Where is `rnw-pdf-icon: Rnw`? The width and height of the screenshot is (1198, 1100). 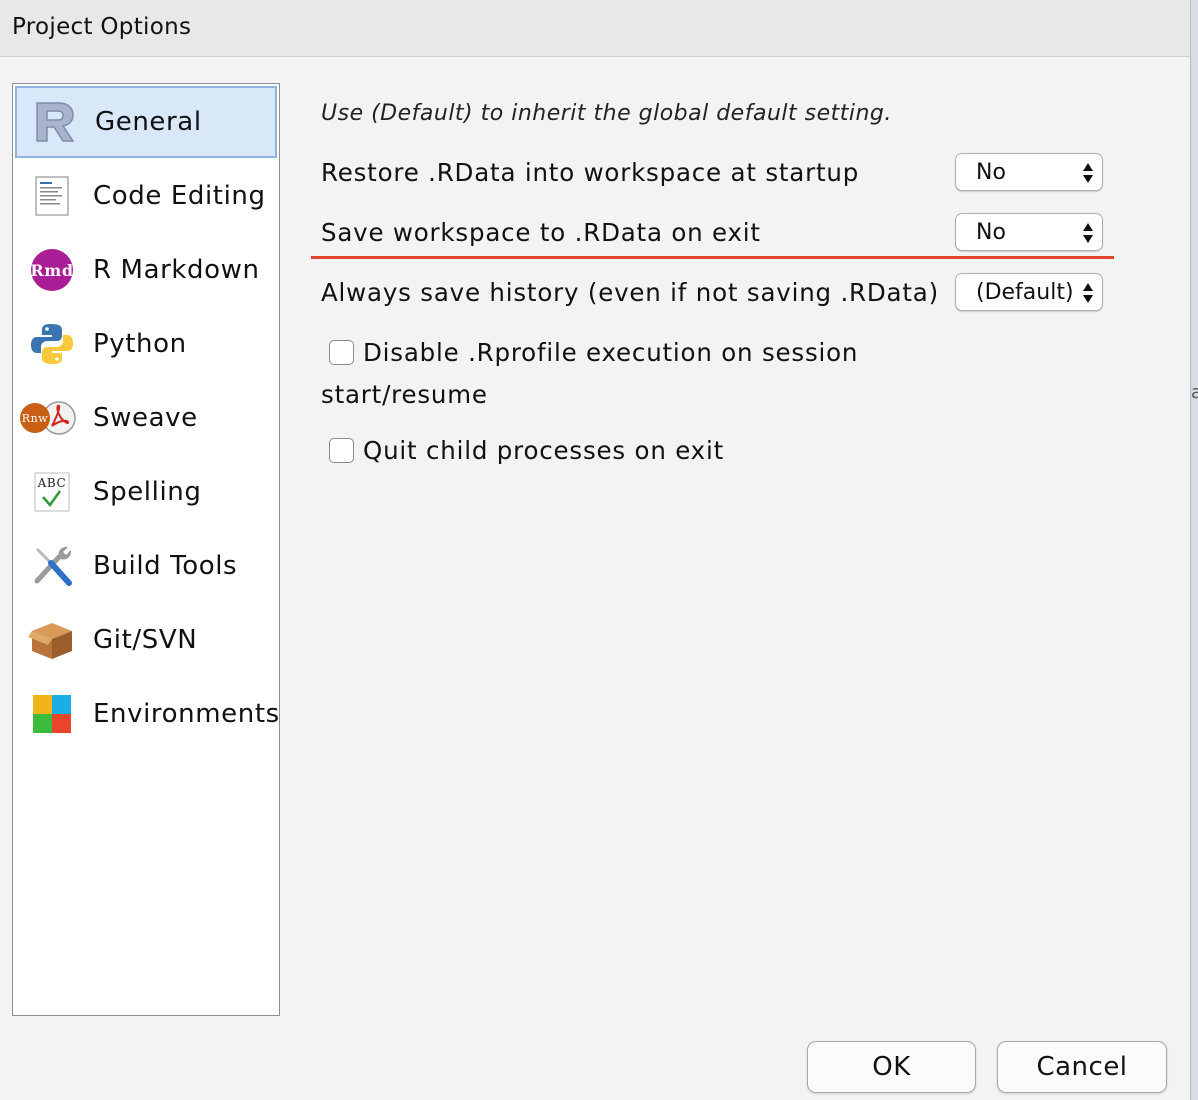 rnw-pdf-icon: Rnw is located at coordinates (48, 418).